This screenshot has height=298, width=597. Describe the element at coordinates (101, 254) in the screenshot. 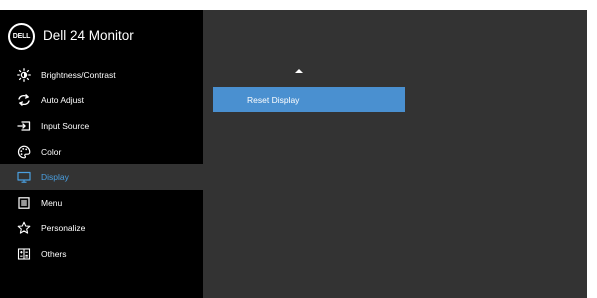

I see `menu-item-others: Others` at that location.